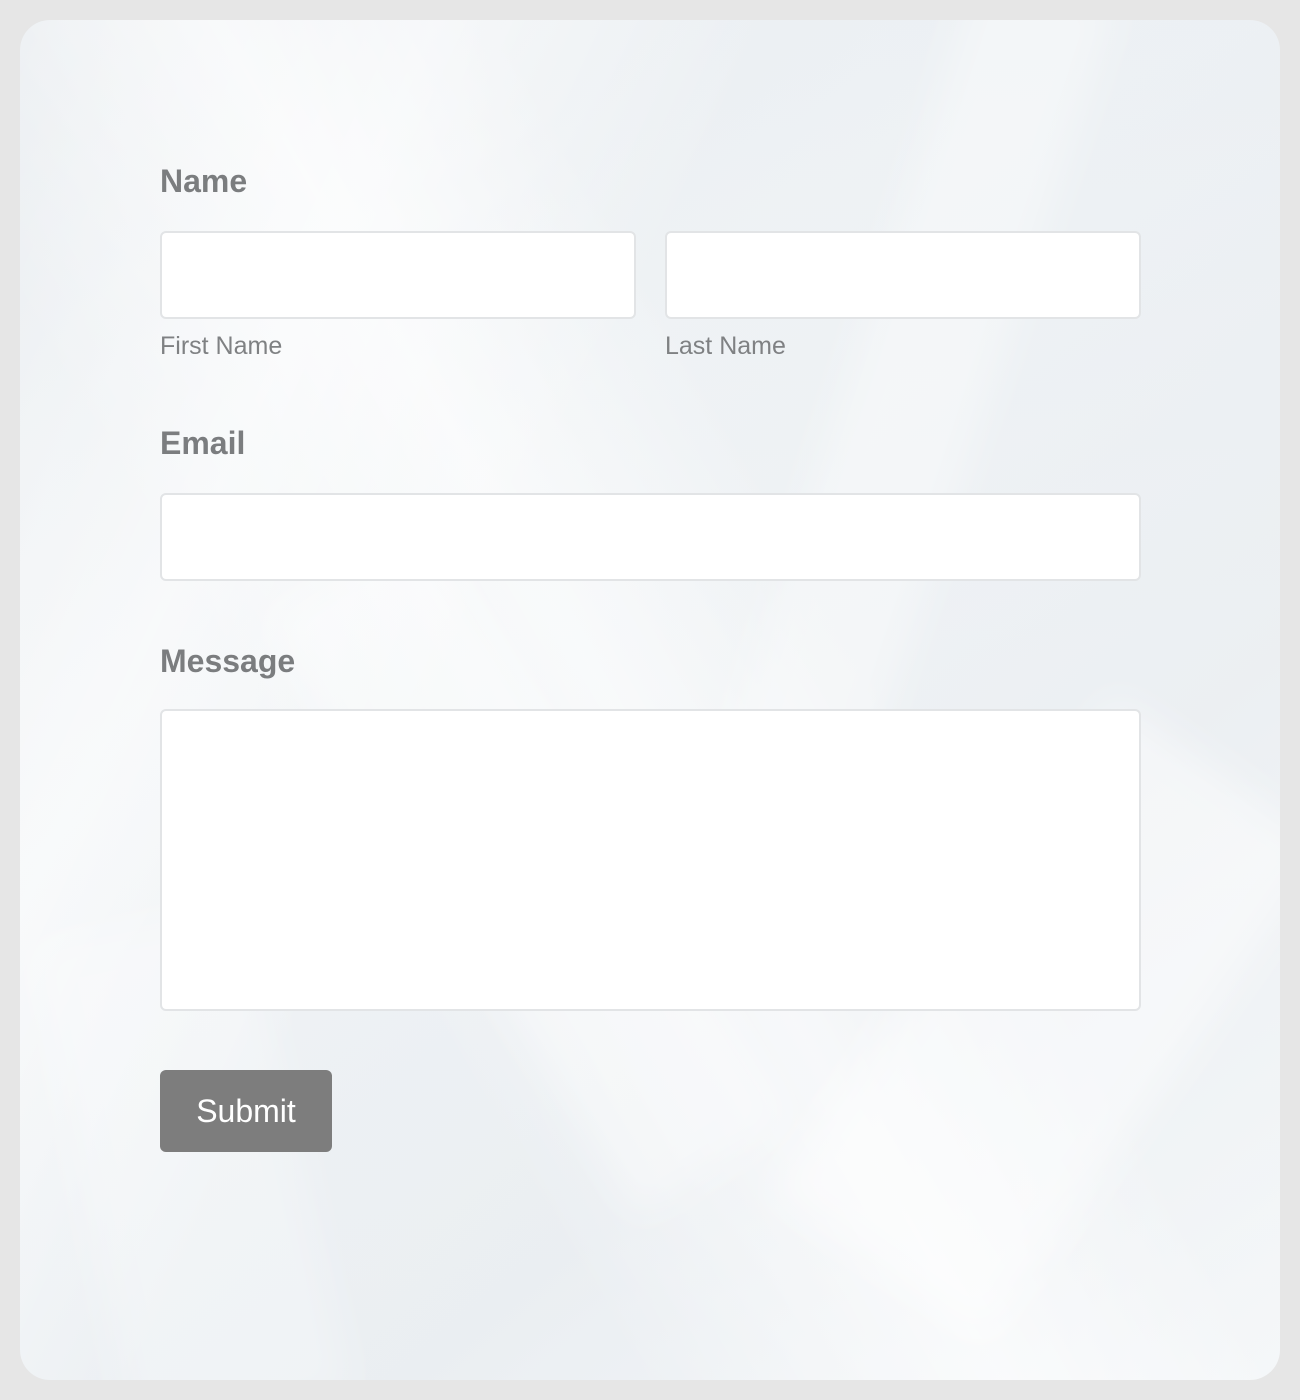 The width and height of the screenshot is (1300, 1400). I want to click on last-name-sublabel: Last Name, so click(725, 346).